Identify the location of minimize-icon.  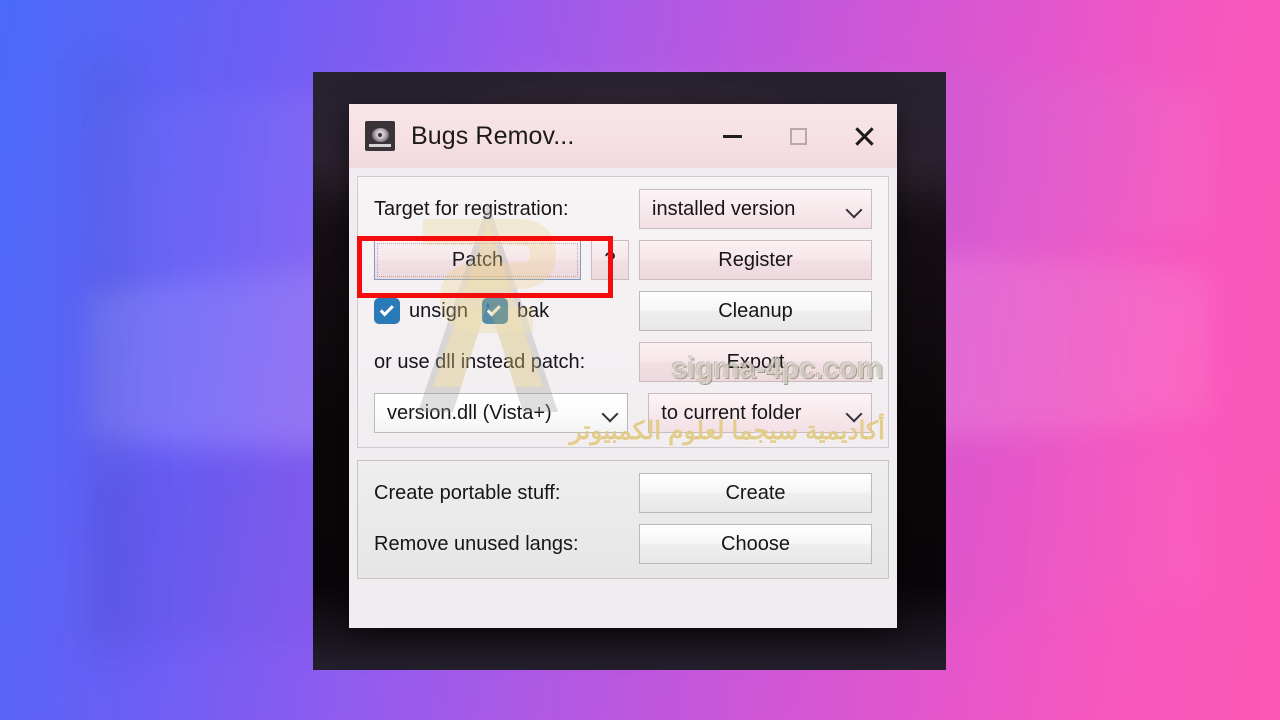
(732, 136).